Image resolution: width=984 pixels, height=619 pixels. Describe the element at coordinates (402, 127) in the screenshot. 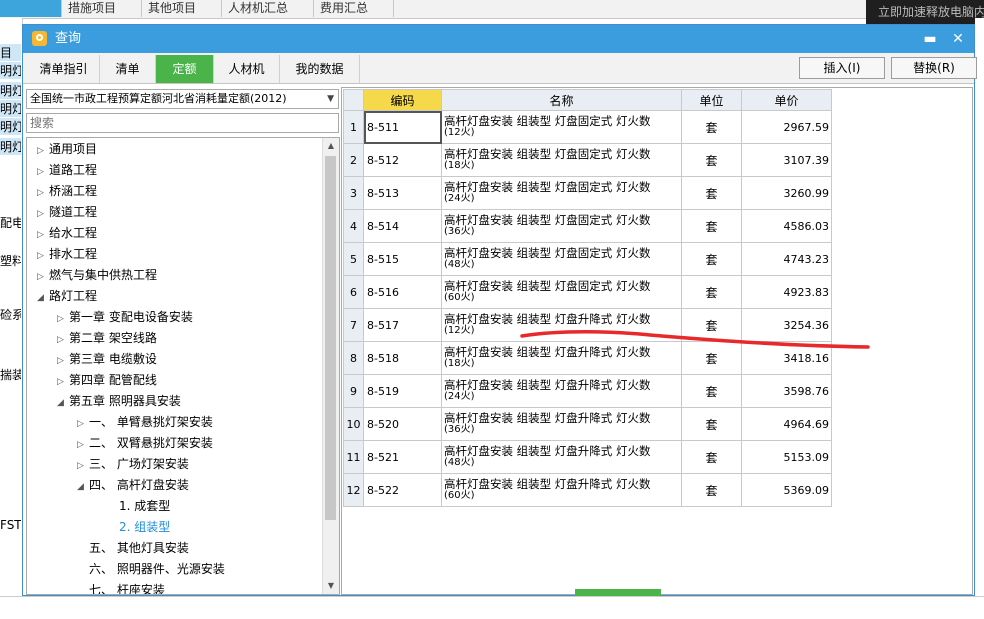

I see `cell-code: 8-511` at that location.